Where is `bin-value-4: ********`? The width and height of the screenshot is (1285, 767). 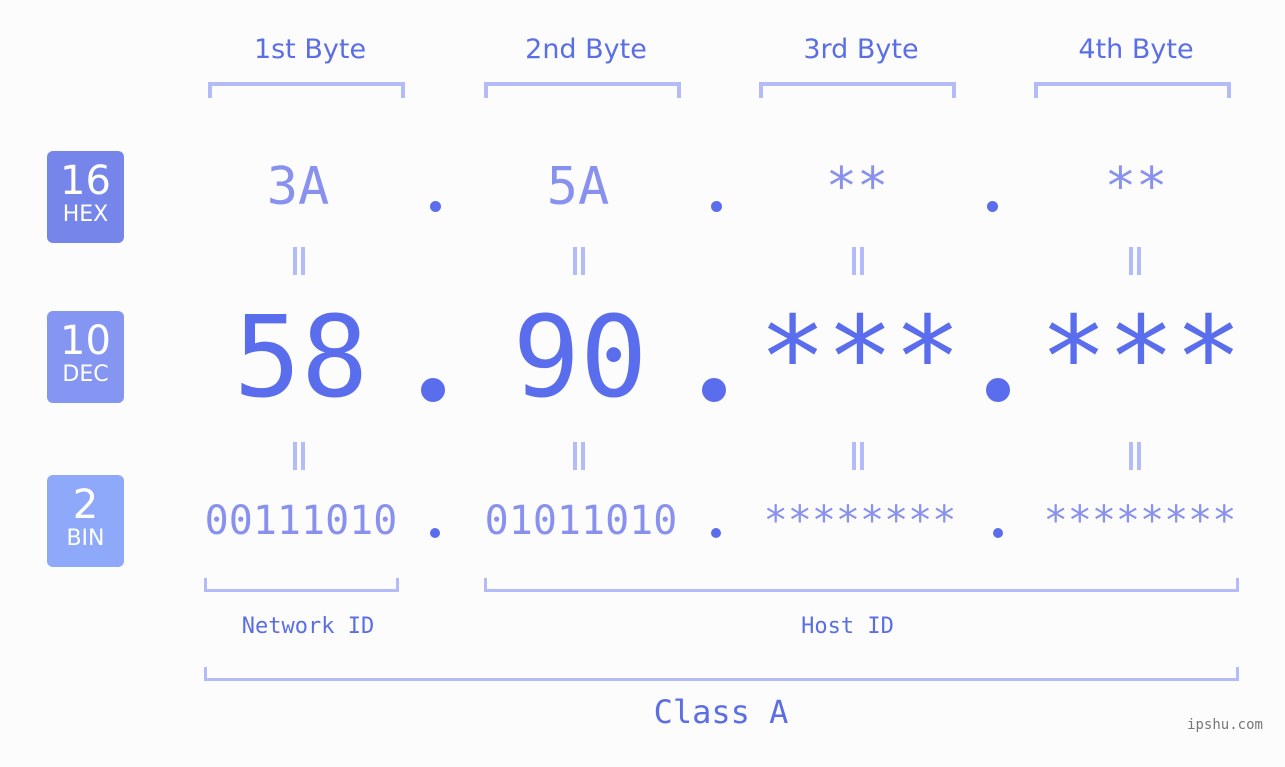
bin-value-4: ******** is located at coordinates (1140, 521).